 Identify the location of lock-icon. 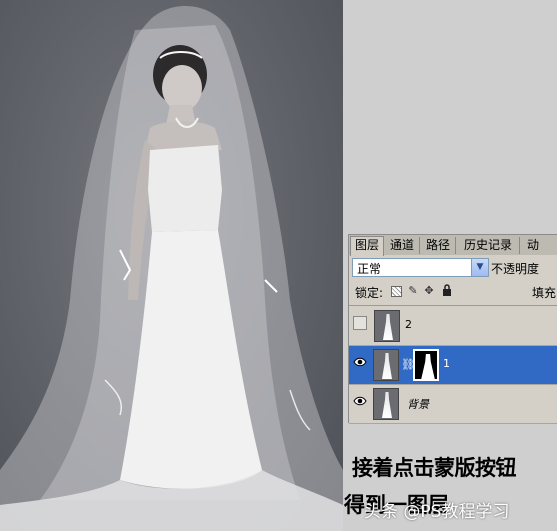
(447, 290).